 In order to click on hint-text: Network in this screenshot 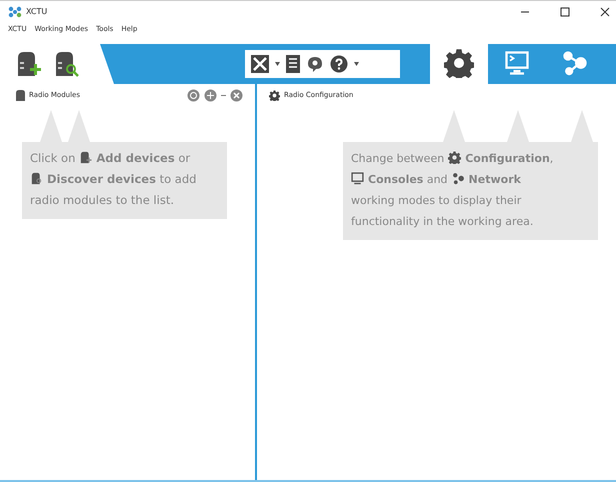, I will do `click(494, 179)`.